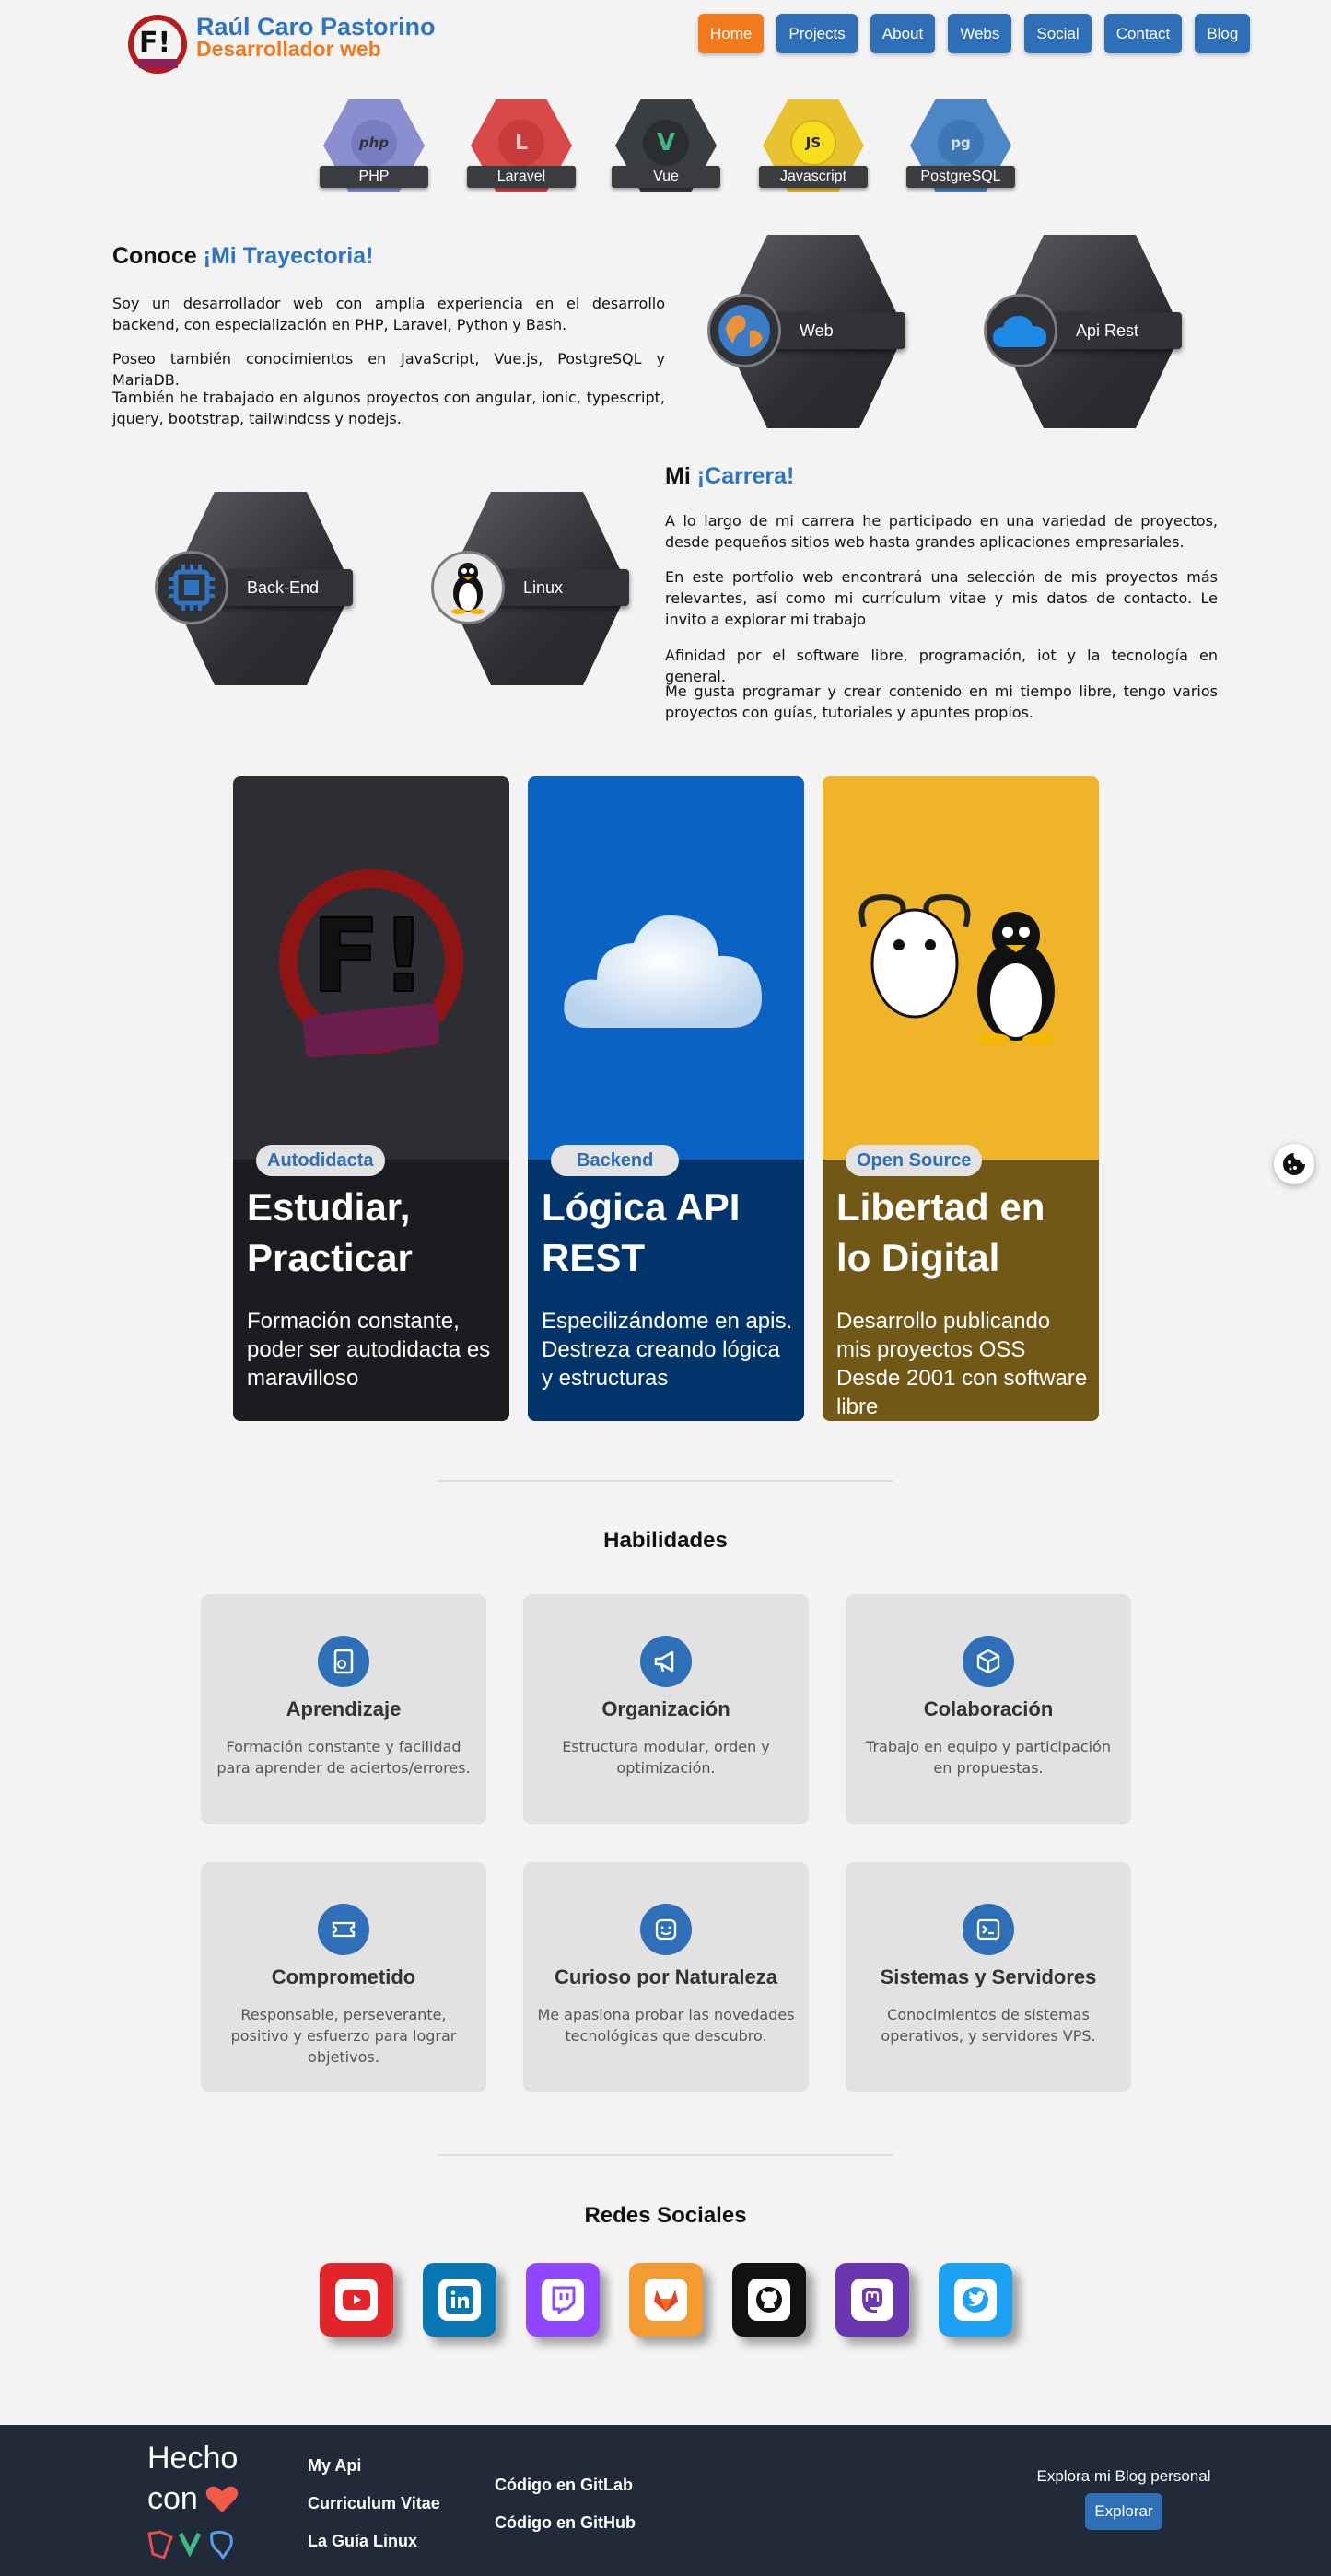  I want to click on cloud-illustration, so click(663, 971).